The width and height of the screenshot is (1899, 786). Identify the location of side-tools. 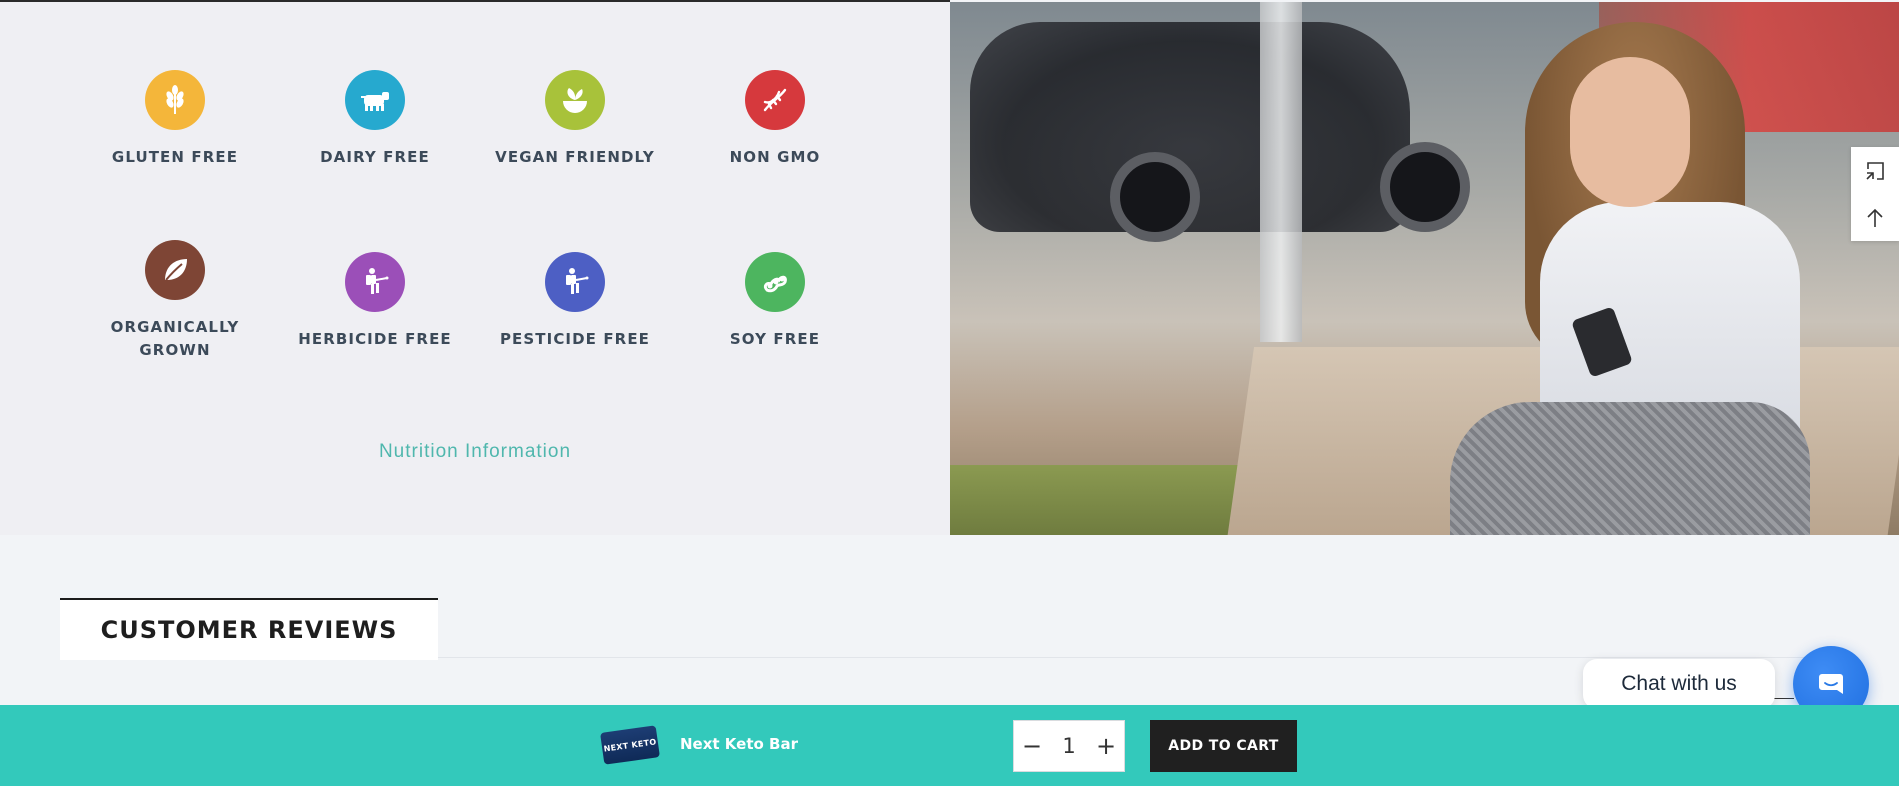
(1875, 194).